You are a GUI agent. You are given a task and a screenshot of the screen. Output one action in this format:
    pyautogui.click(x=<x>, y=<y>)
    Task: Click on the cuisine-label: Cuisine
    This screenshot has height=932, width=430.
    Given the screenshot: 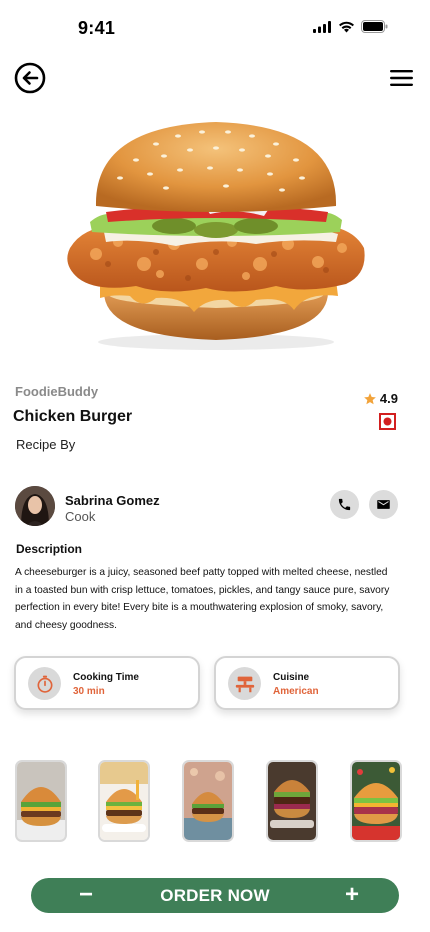 What is the action you would take?
    pyautogui.click(x=291, y=677)
    